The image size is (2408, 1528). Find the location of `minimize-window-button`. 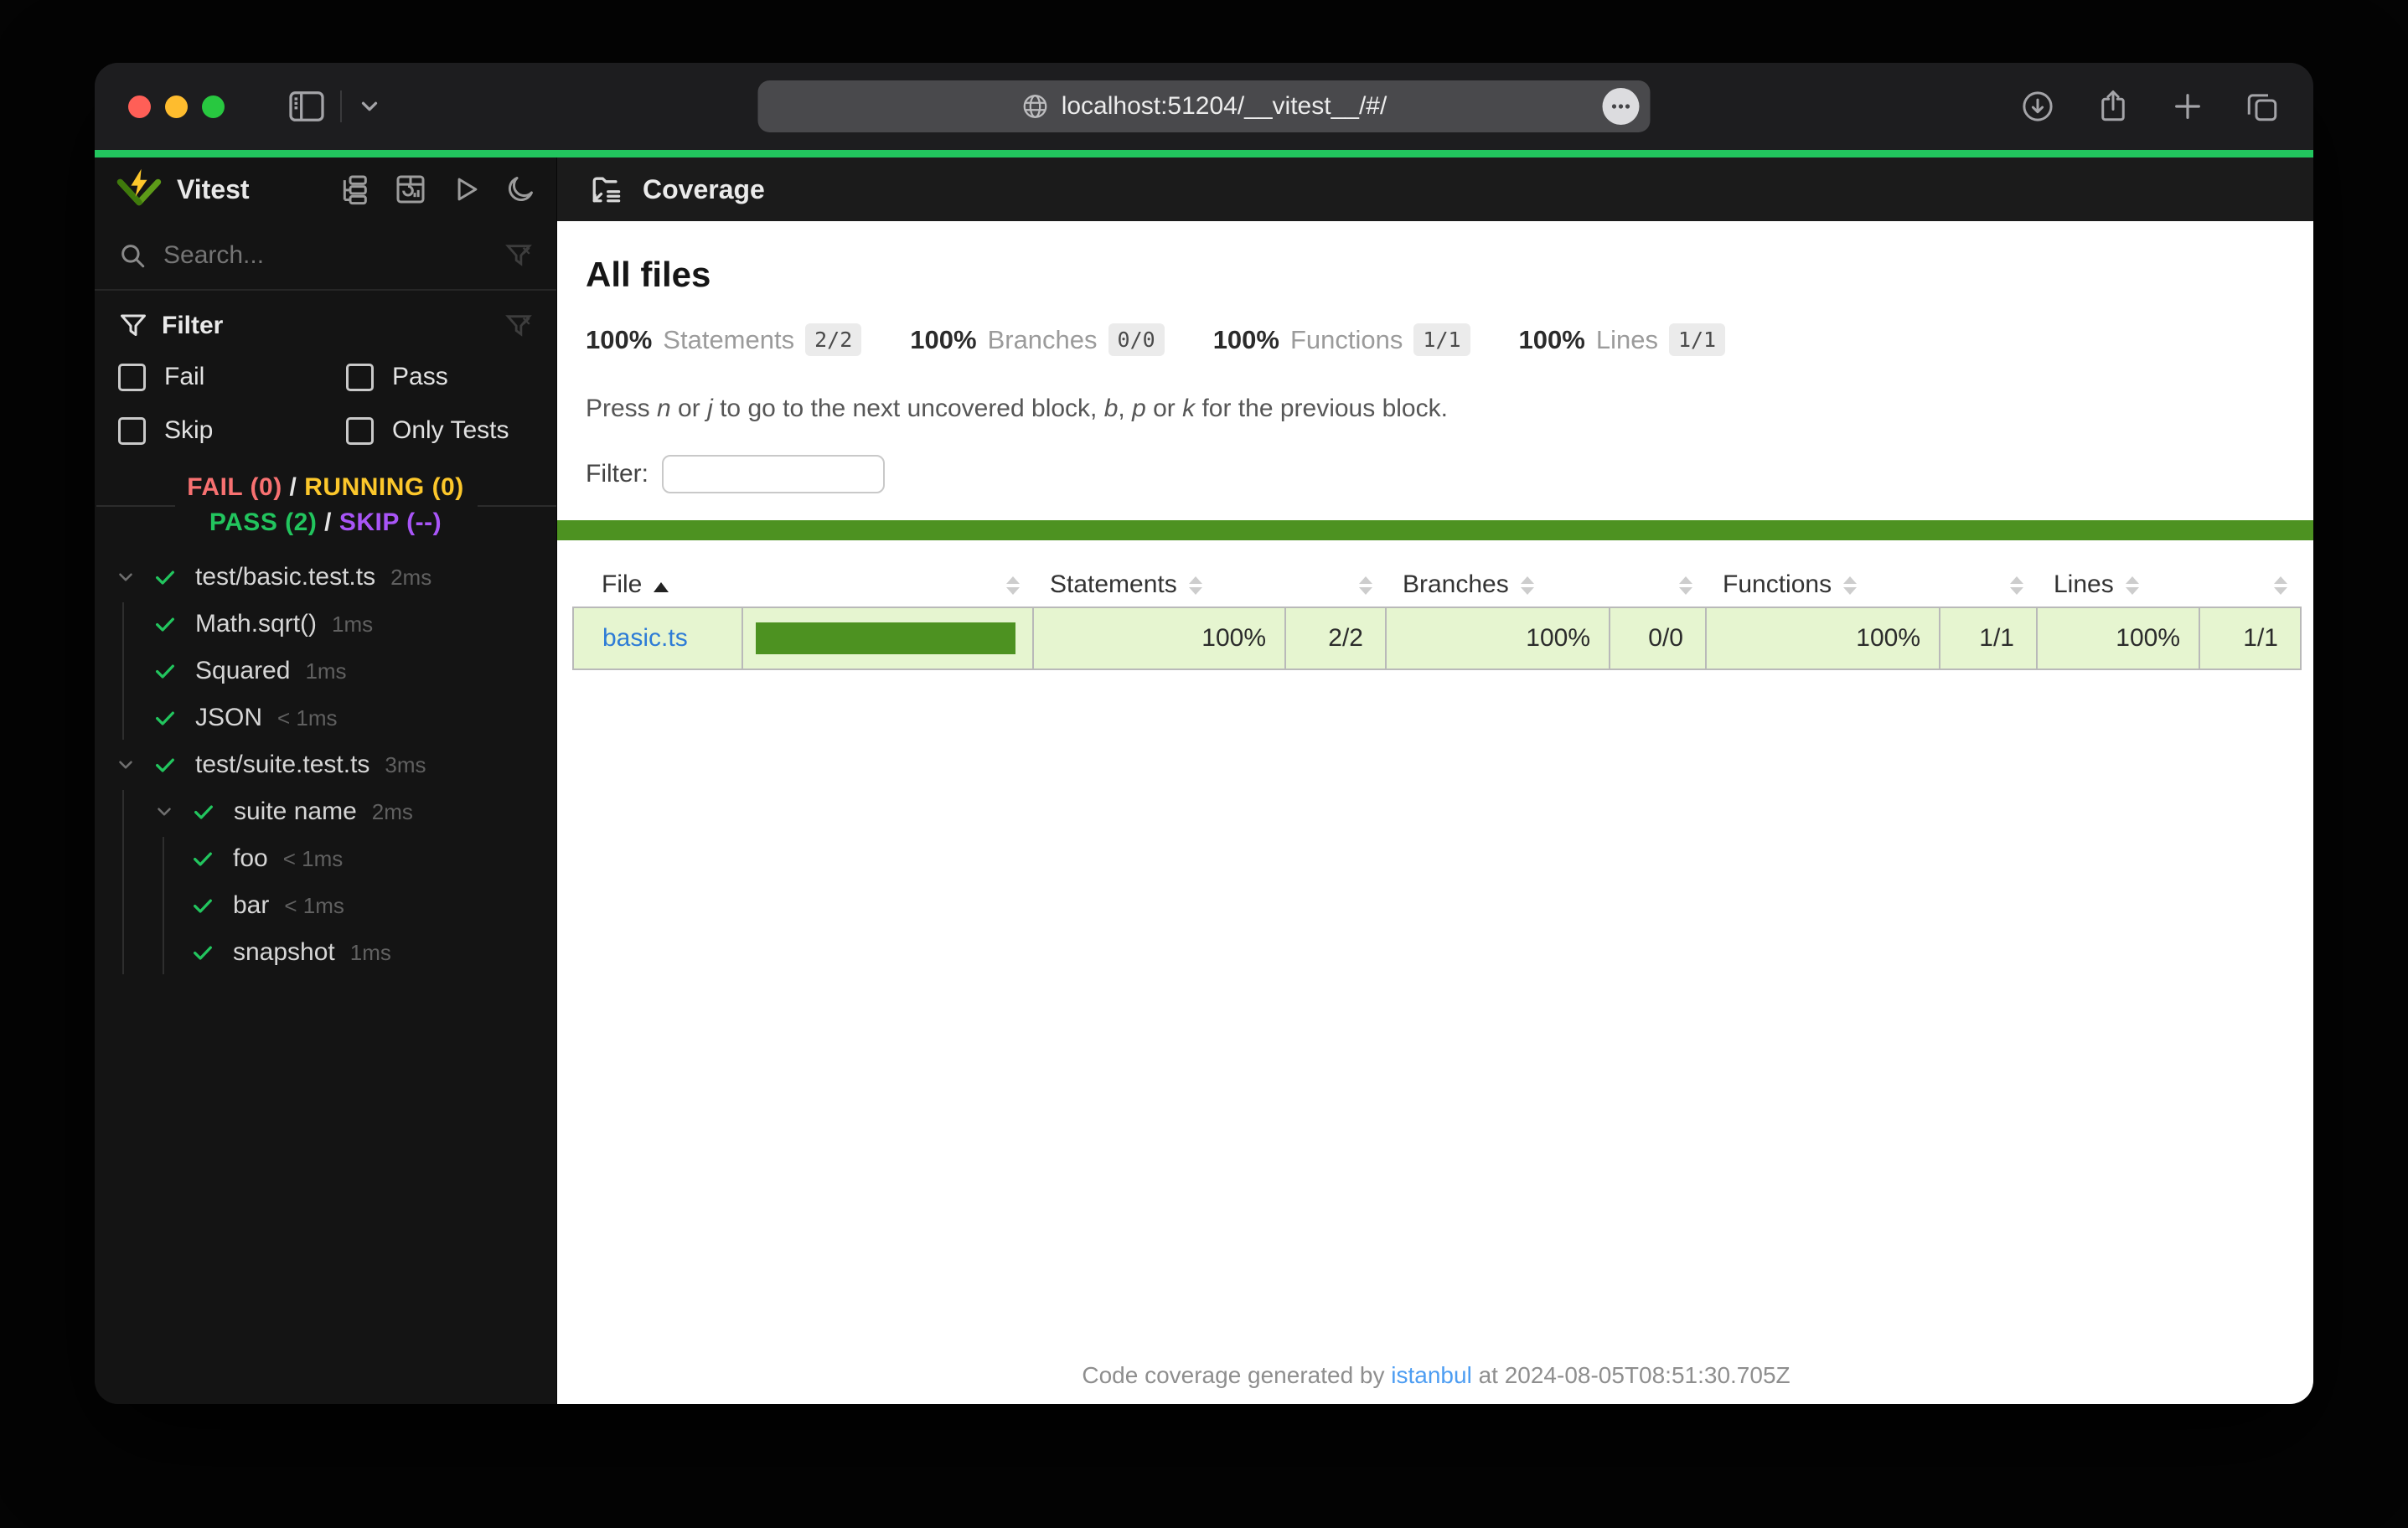

minimize-window-button is located at coordinates (176, 106).